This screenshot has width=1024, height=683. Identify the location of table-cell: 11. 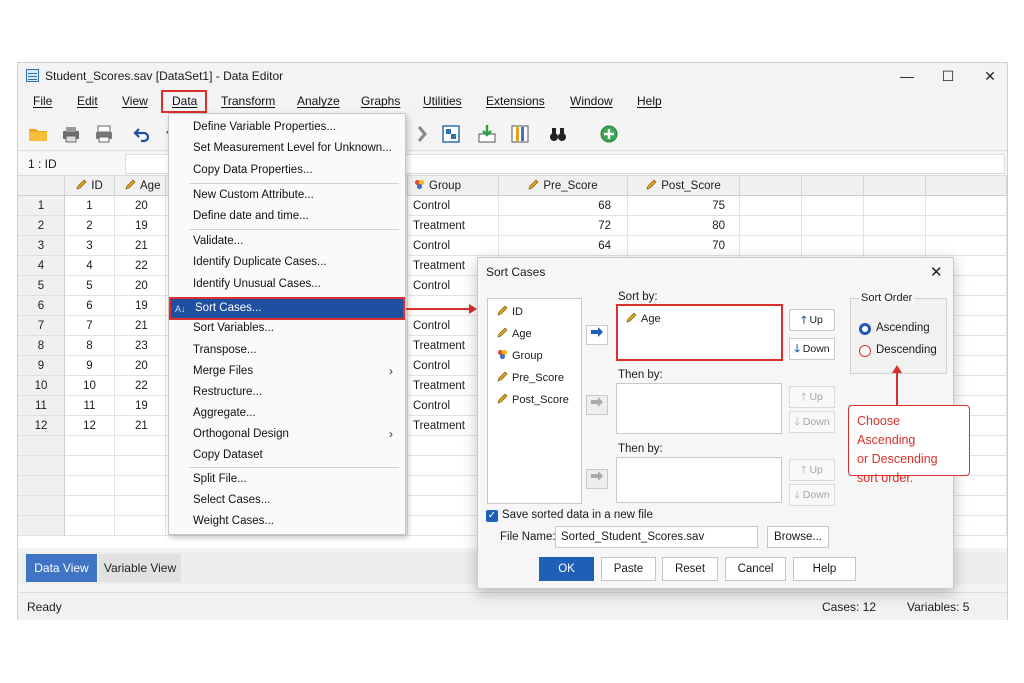
(90, 406).